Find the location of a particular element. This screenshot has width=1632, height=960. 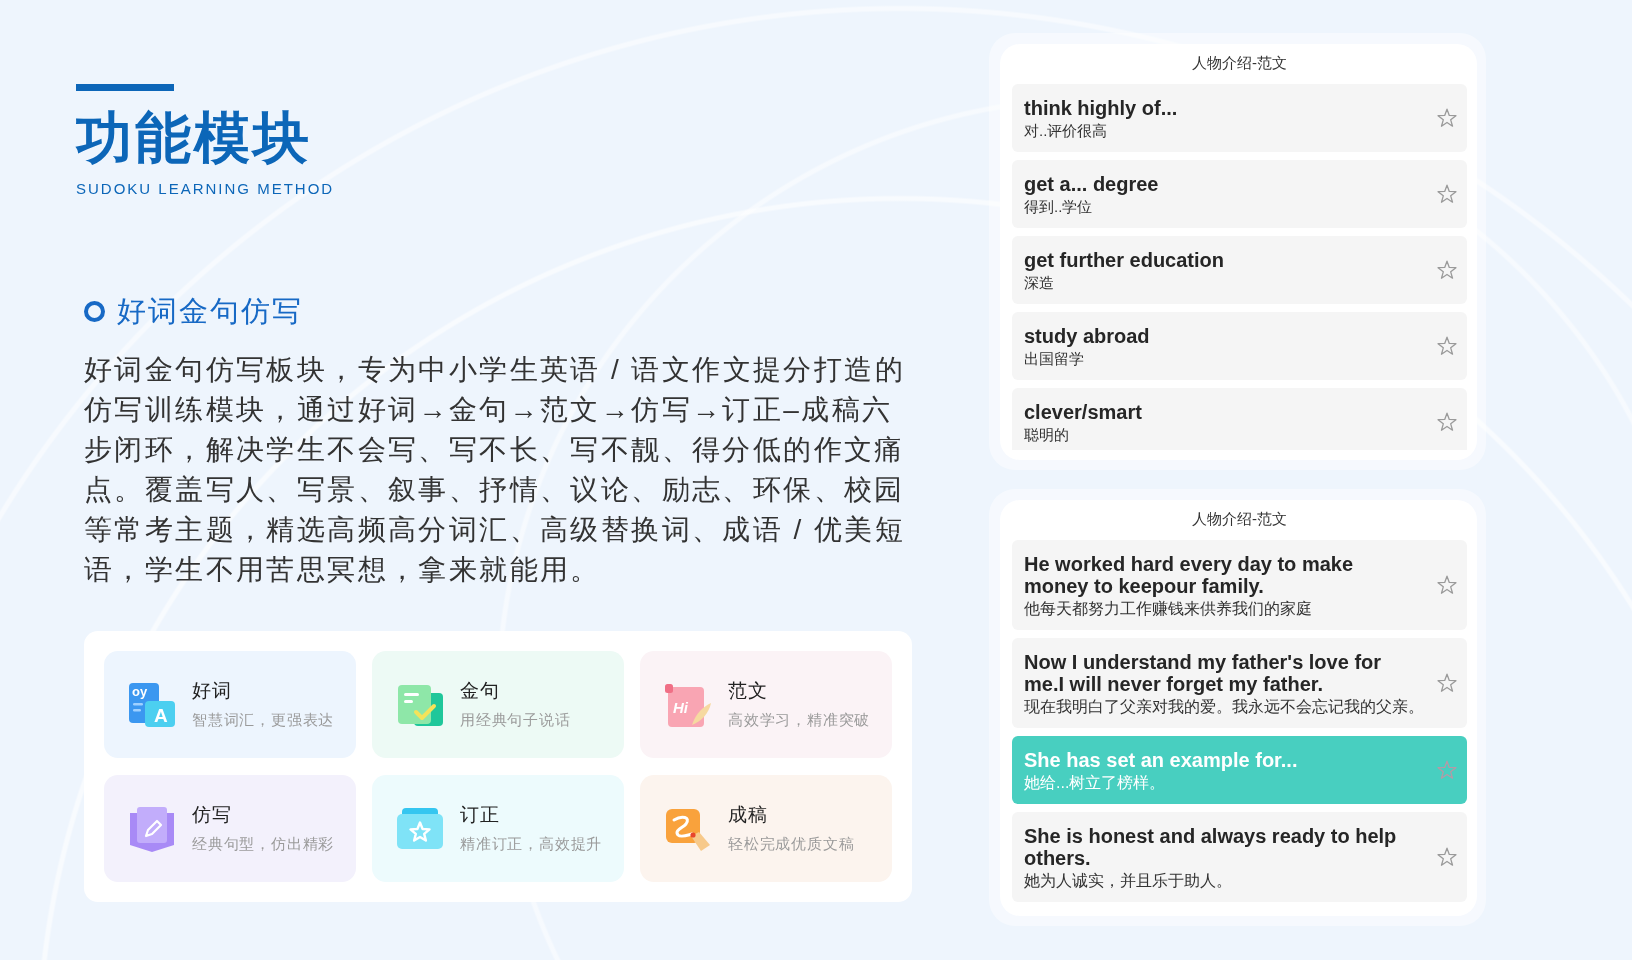

phrase-item: get further education 深造 is located at coordinates (1239, 270).